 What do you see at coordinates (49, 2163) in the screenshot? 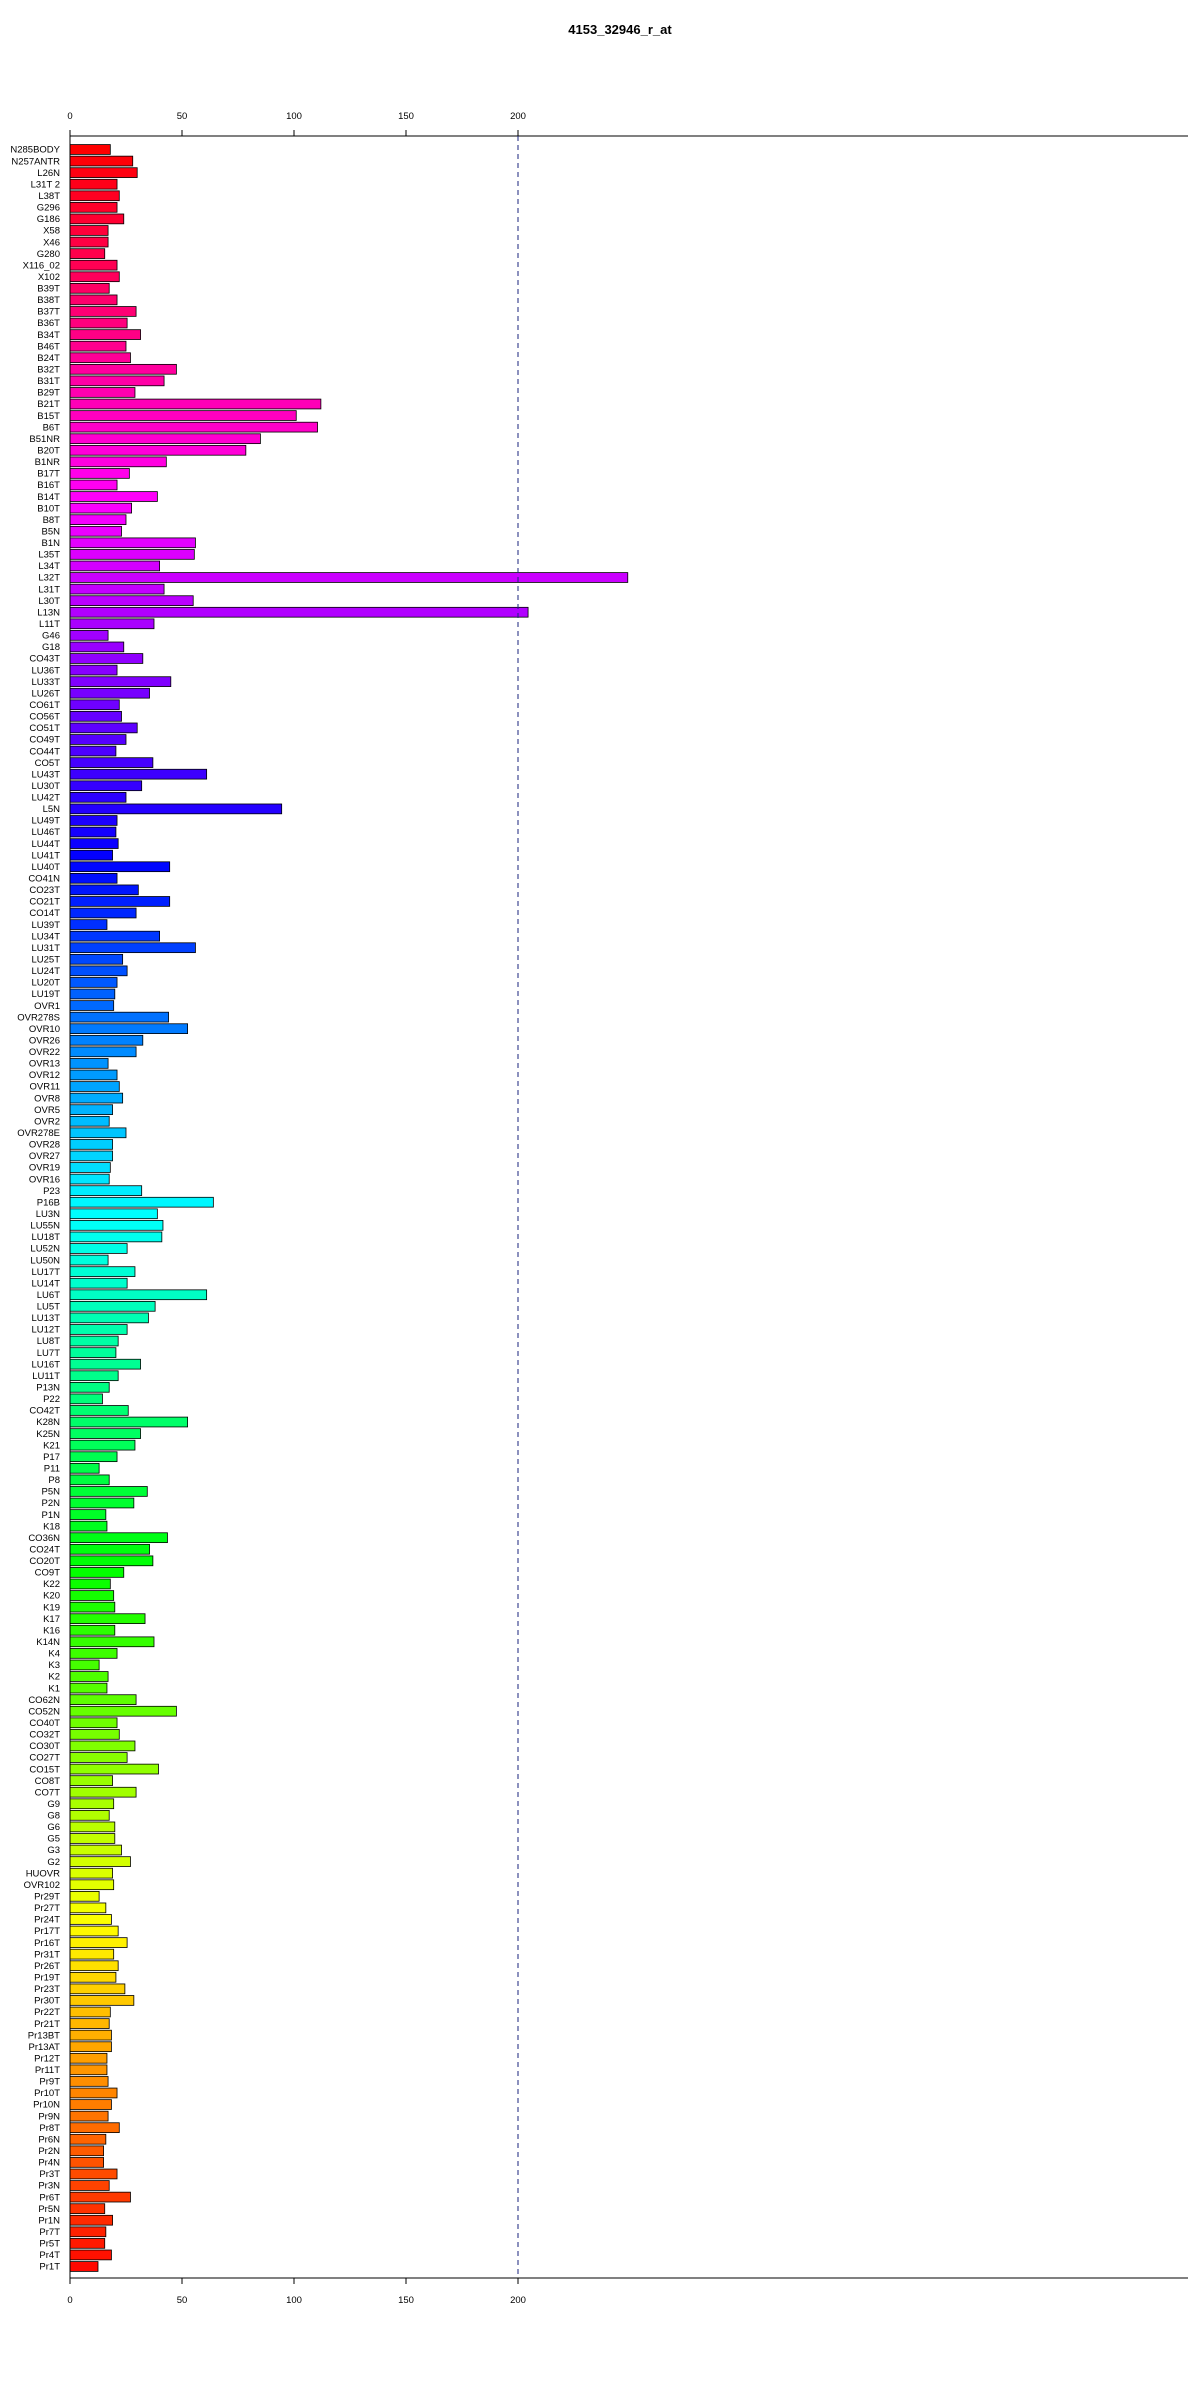
I see `category-label: Pr4N` at bounding box center [49, 2163].